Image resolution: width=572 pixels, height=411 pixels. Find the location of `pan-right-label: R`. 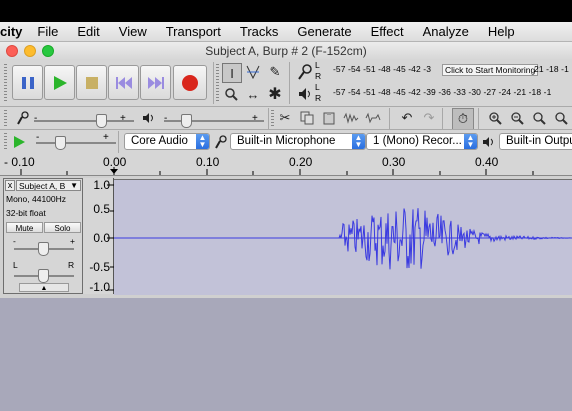

pan-right-label: R is located at coordinates (71, 265).